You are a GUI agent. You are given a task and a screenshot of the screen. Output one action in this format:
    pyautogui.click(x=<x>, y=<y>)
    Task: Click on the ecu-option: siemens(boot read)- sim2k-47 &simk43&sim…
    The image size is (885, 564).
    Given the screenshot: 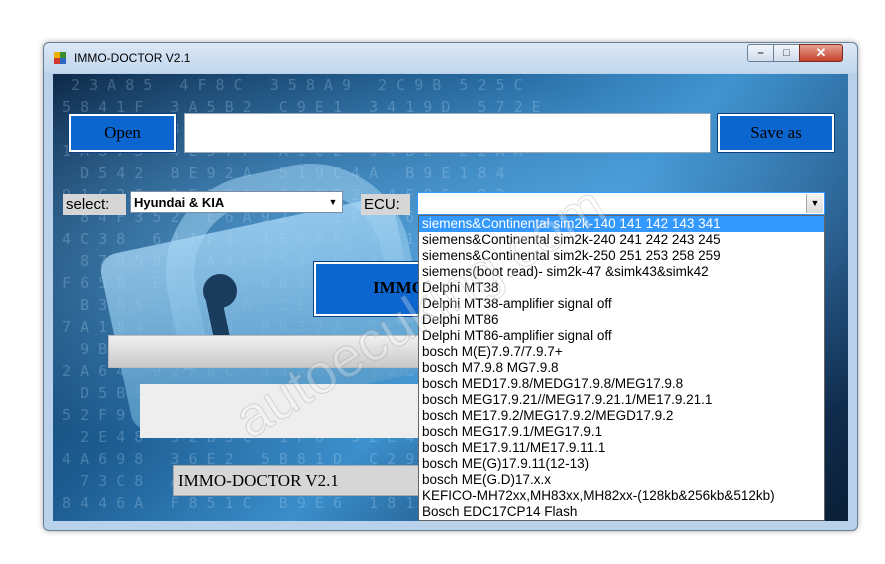 What is the action you would take?
    pyautogui.click(x=621, y=272)
    